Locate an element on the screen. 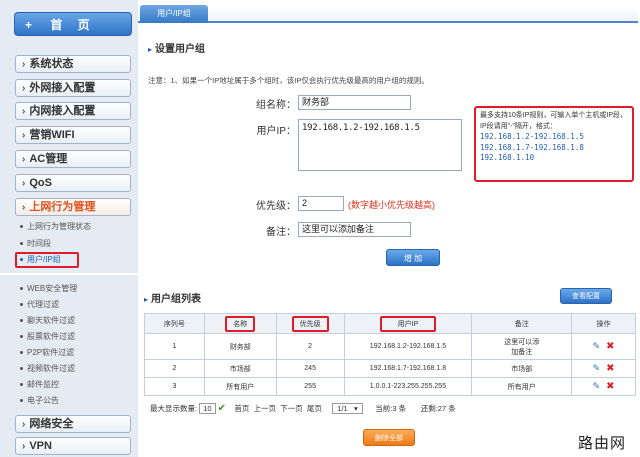 Image resolution: width=640 pixels, height=457 pixels. column-header-name: 名称 is located at coordinates (240, 323).